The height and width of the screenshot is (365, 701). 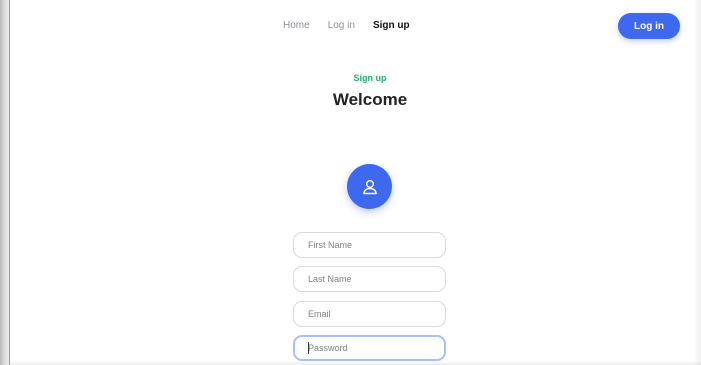 I want to click on top-nav: Home Log in Sign up, so click(x=346, y=25).